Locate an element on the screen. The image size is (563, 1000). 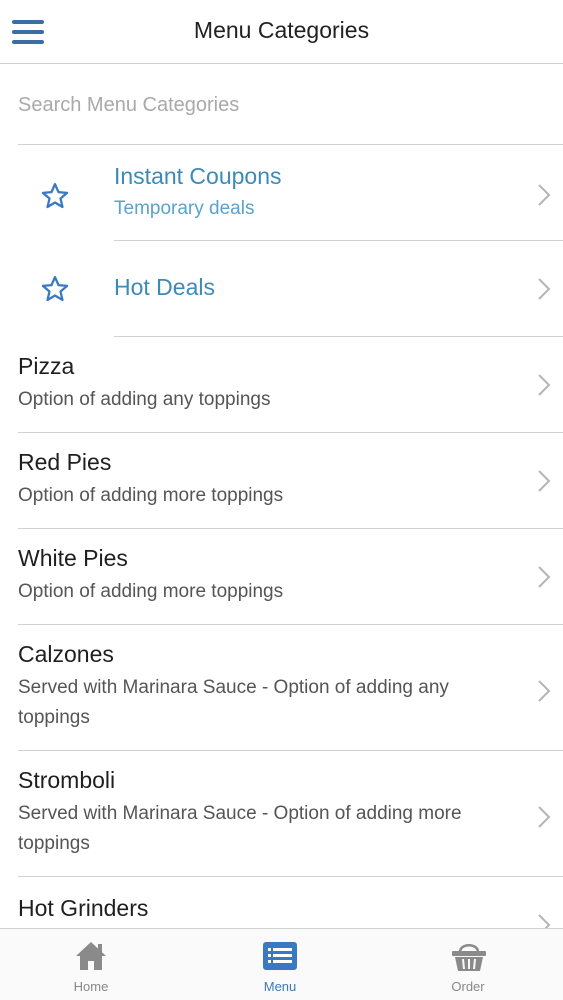
list-item-title: Stromboli is located at coordinates (67, 780).